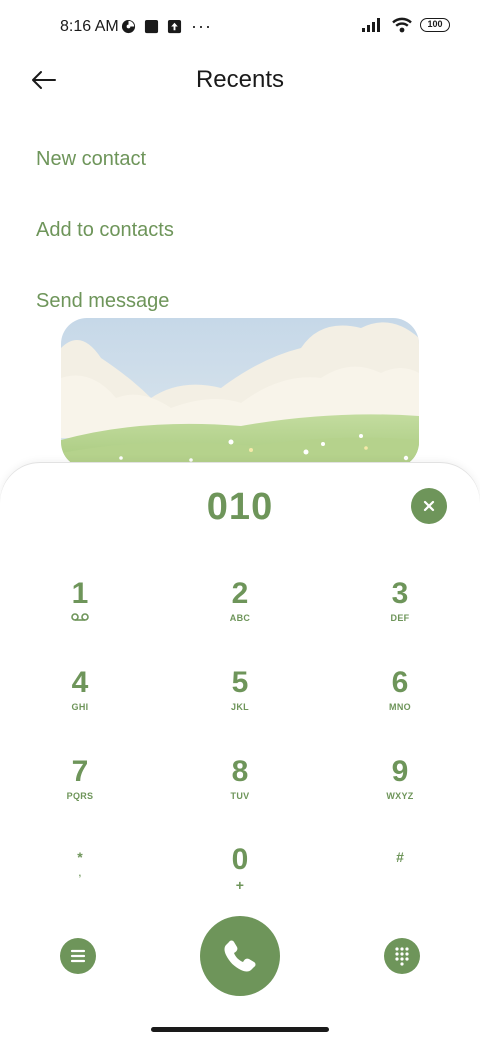 The image size is (480, 1040). I want to click on key-4: 4 GHI, so click(80, 702).